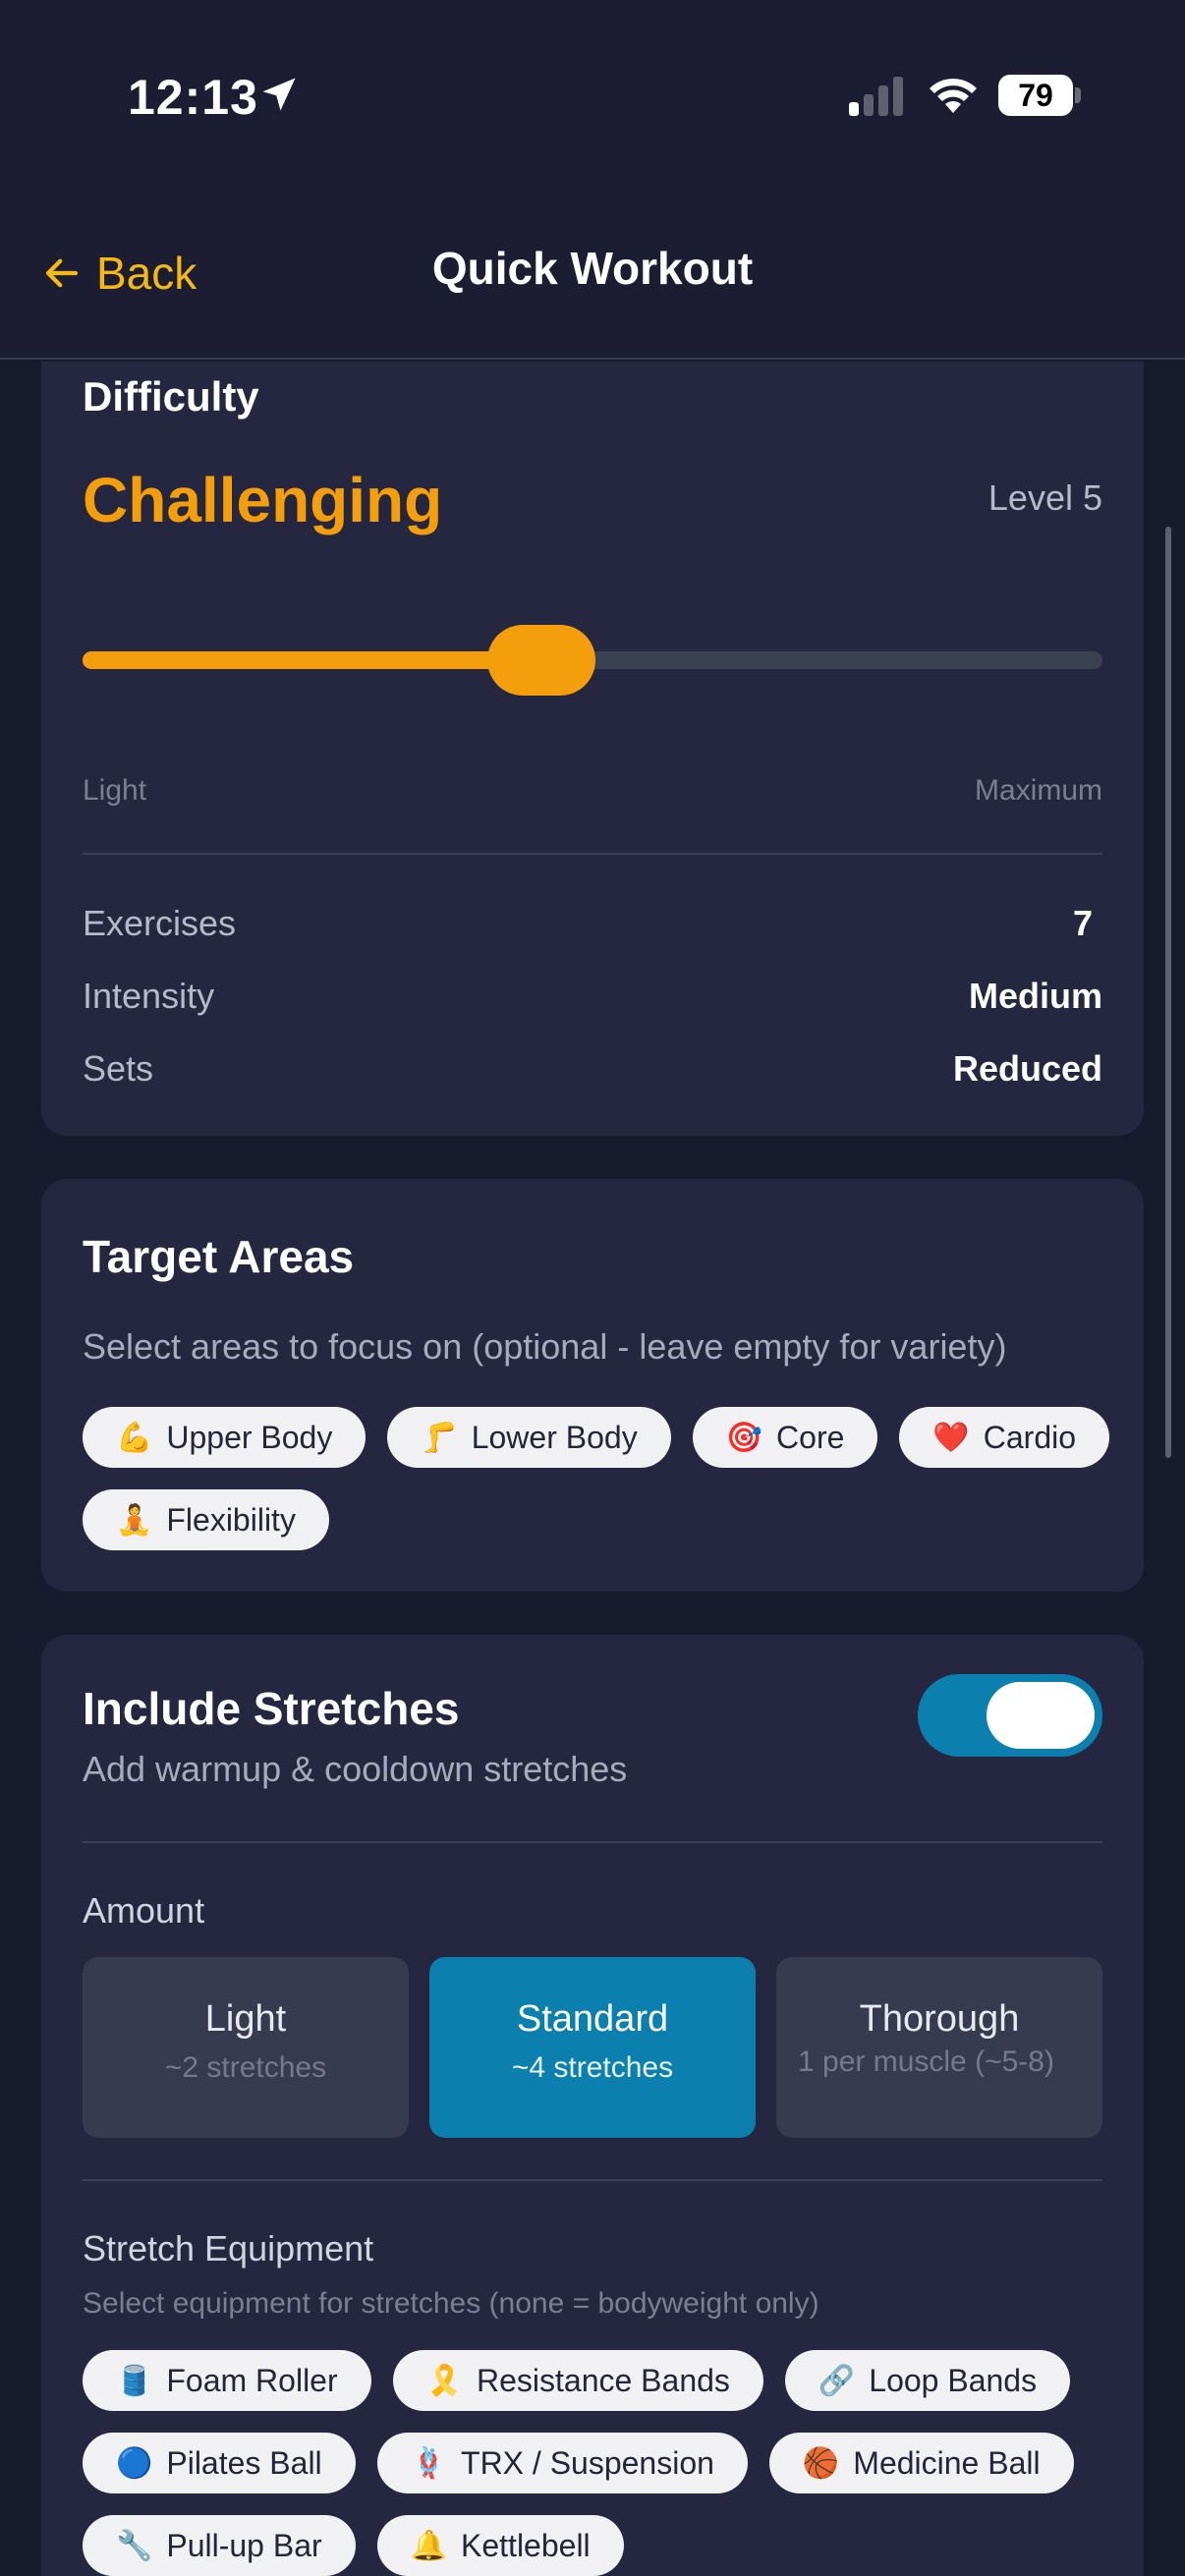 This screenshot has height=2576, width=1185. What do you see at coordinates (592, 2019) in the screenshot?
I see `option-title: Standard` at bounding box center [592, 2019].